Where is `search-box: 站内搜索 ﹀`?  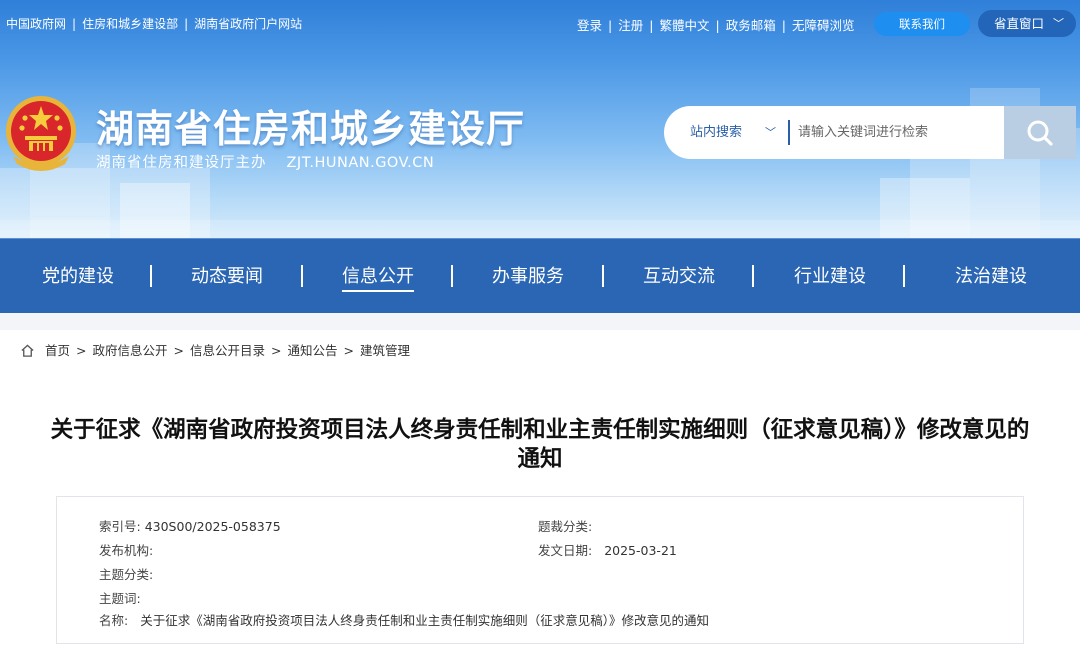
search-box: 站内搜索 ﹀ is located at coordinates (870, 132).